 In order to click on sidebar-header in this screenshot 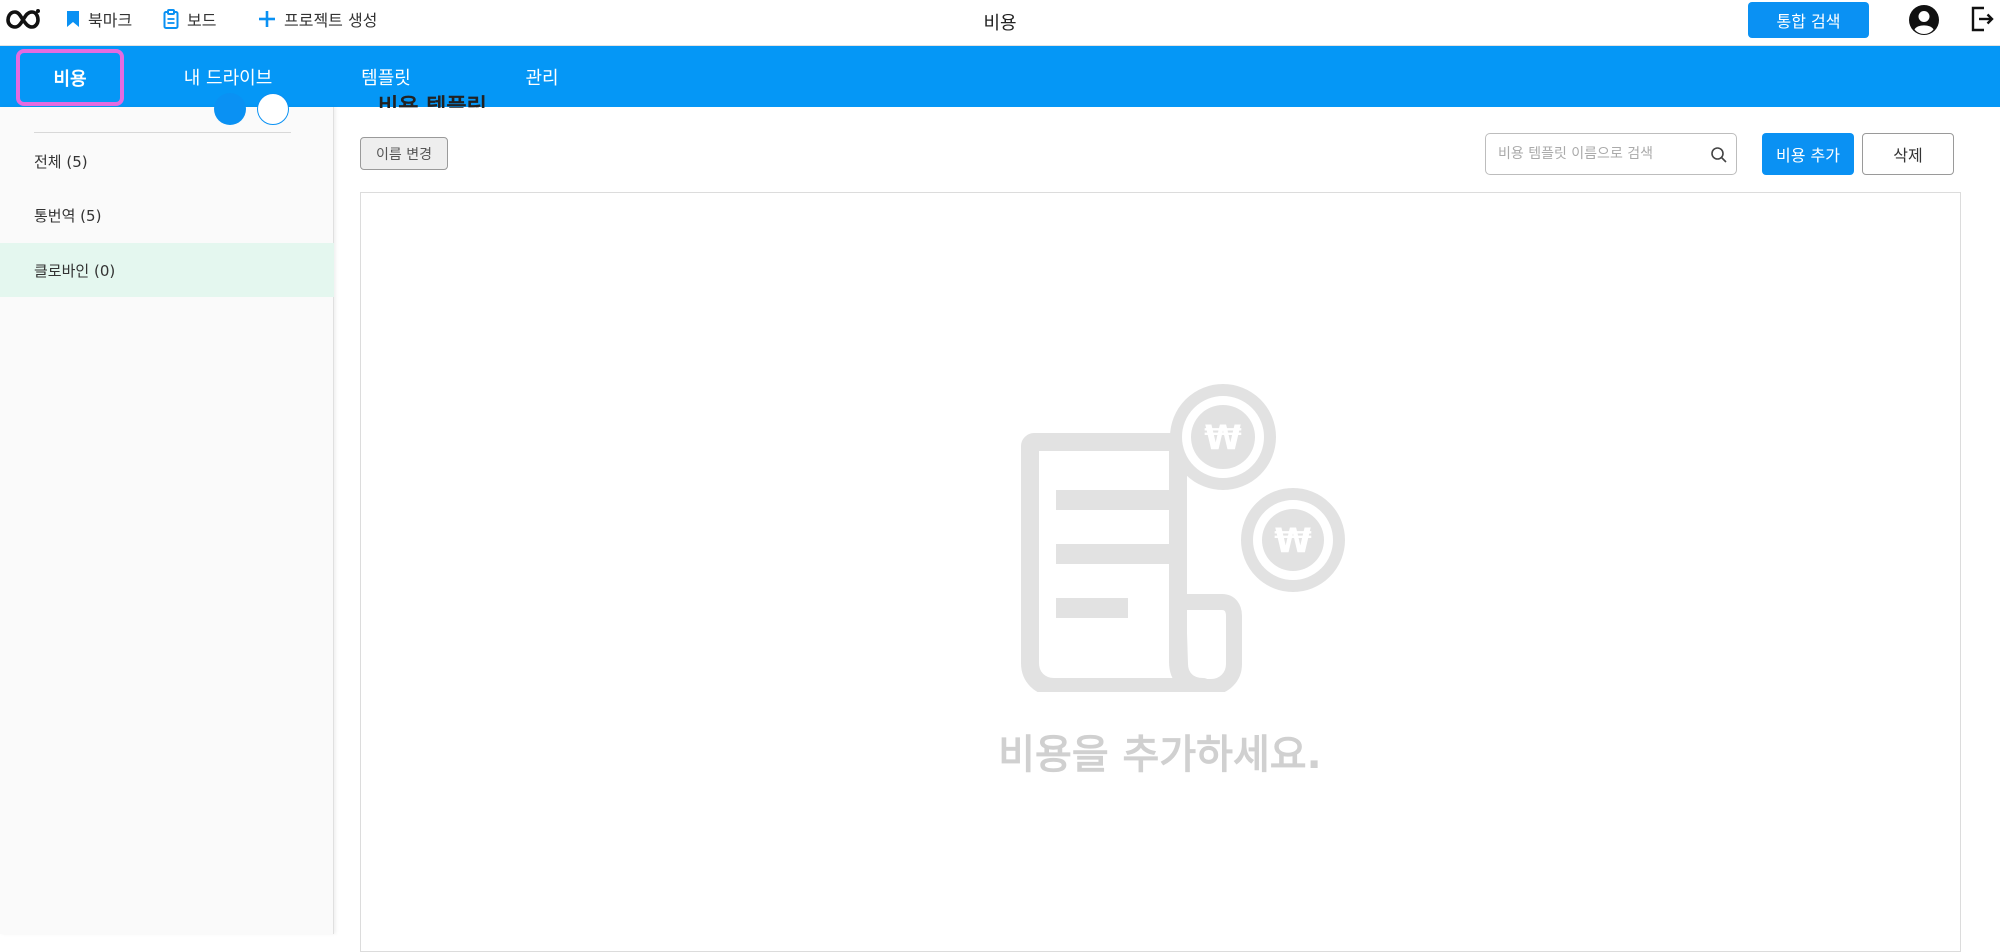, I will do `click(162, 120)`.